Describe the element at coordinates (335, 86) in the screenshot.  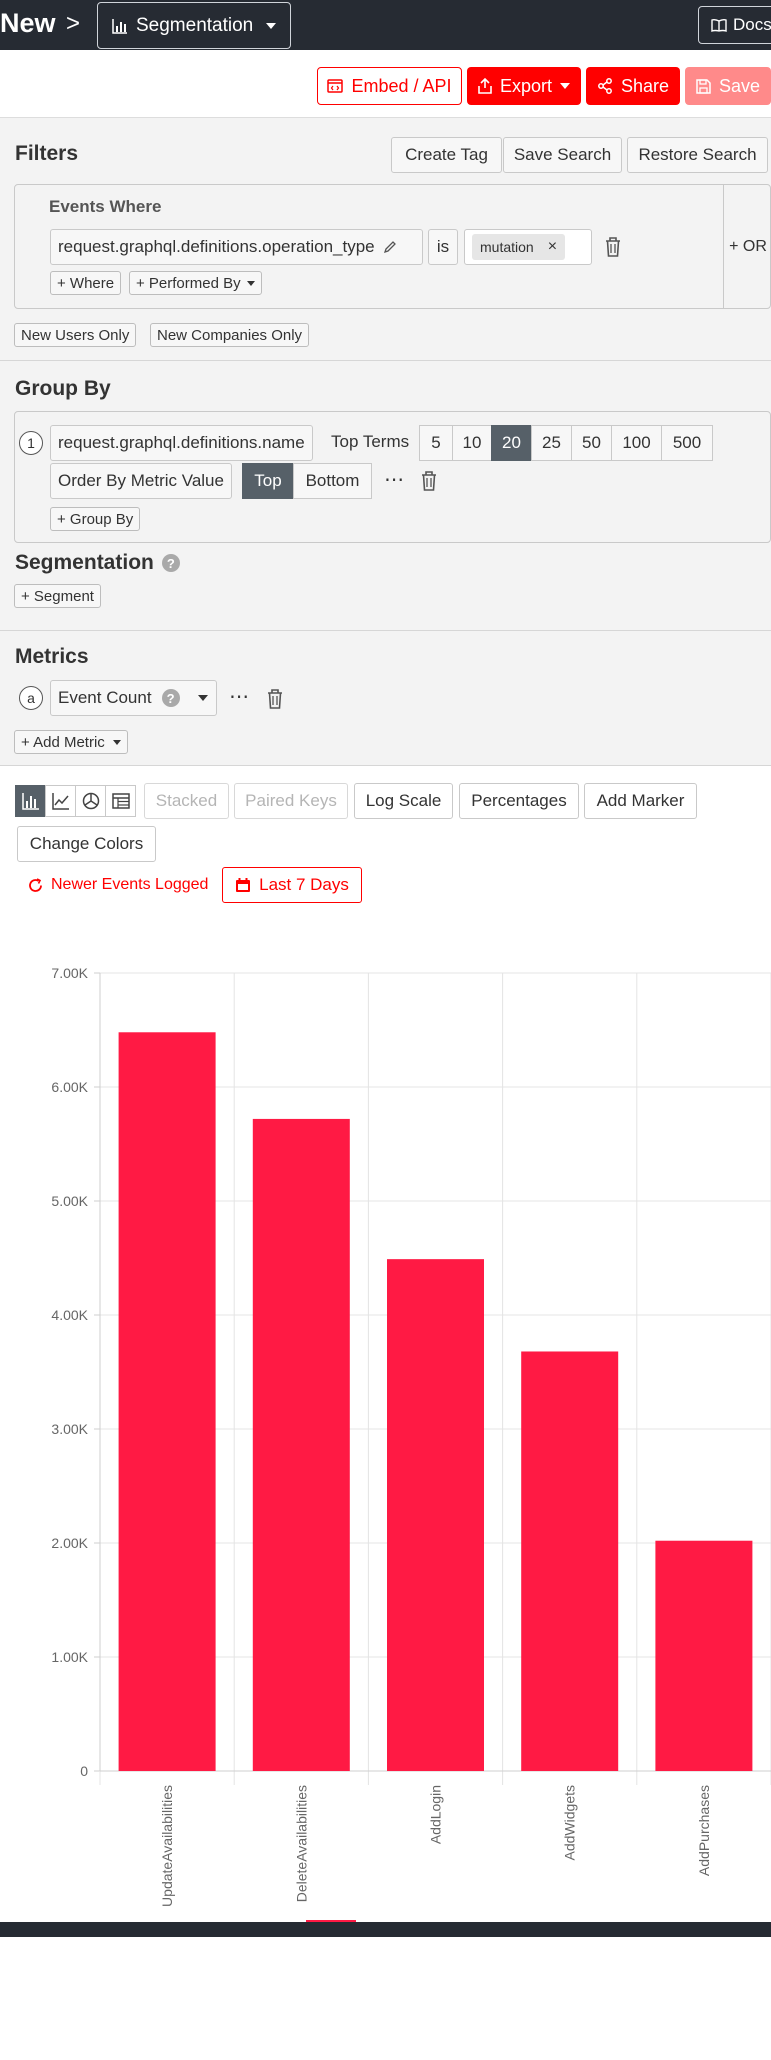
I see `code-window-icon` at that location.